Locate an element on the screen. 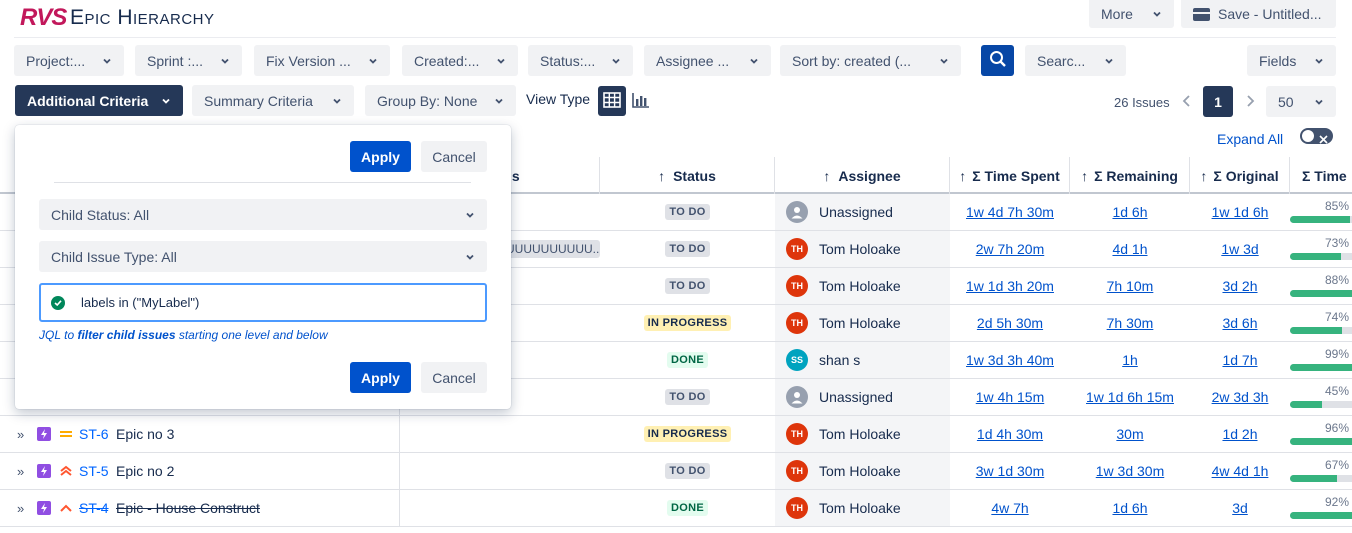 This screenshot has width=1352, height=533. time-spent-link: 1w 4d 7h 30m is located at coordinates (1010, 212).